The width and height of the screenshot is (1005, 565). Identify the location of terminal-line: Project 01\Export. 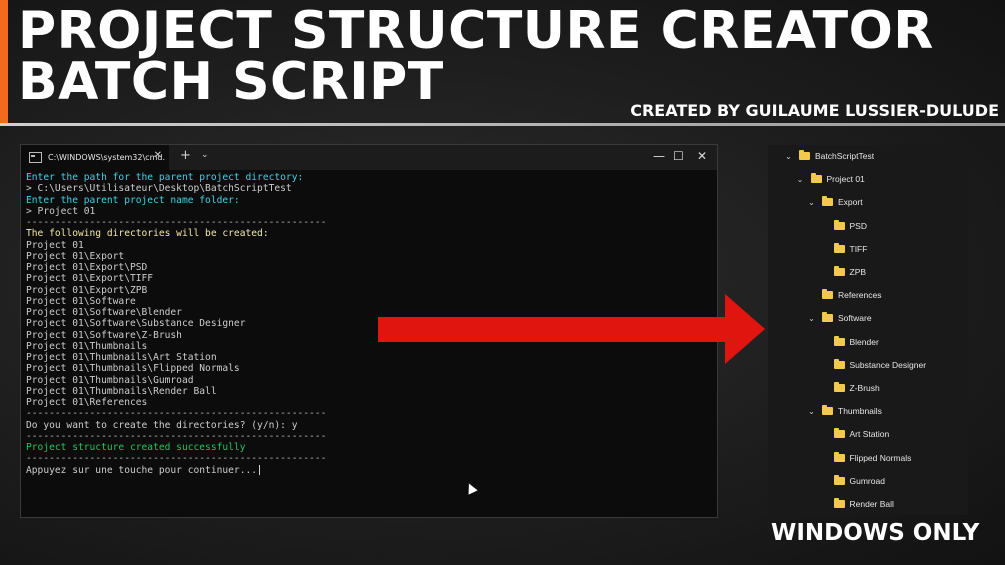
(369, 256).